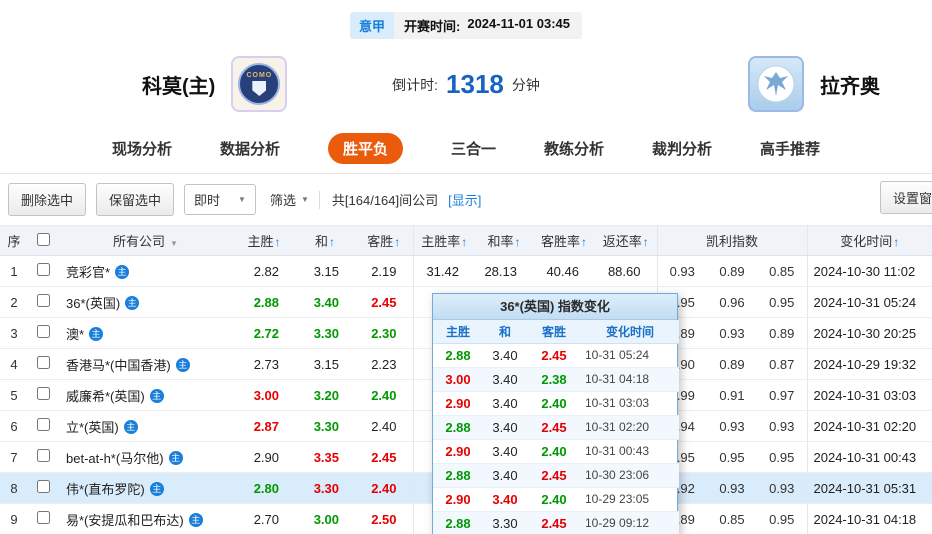 The width and height of the screenshot is (932, 534). Describe the element at coordinates (790, 148) in the screenshot. I see `tab-高手推荐: 高手推荐` at that location.